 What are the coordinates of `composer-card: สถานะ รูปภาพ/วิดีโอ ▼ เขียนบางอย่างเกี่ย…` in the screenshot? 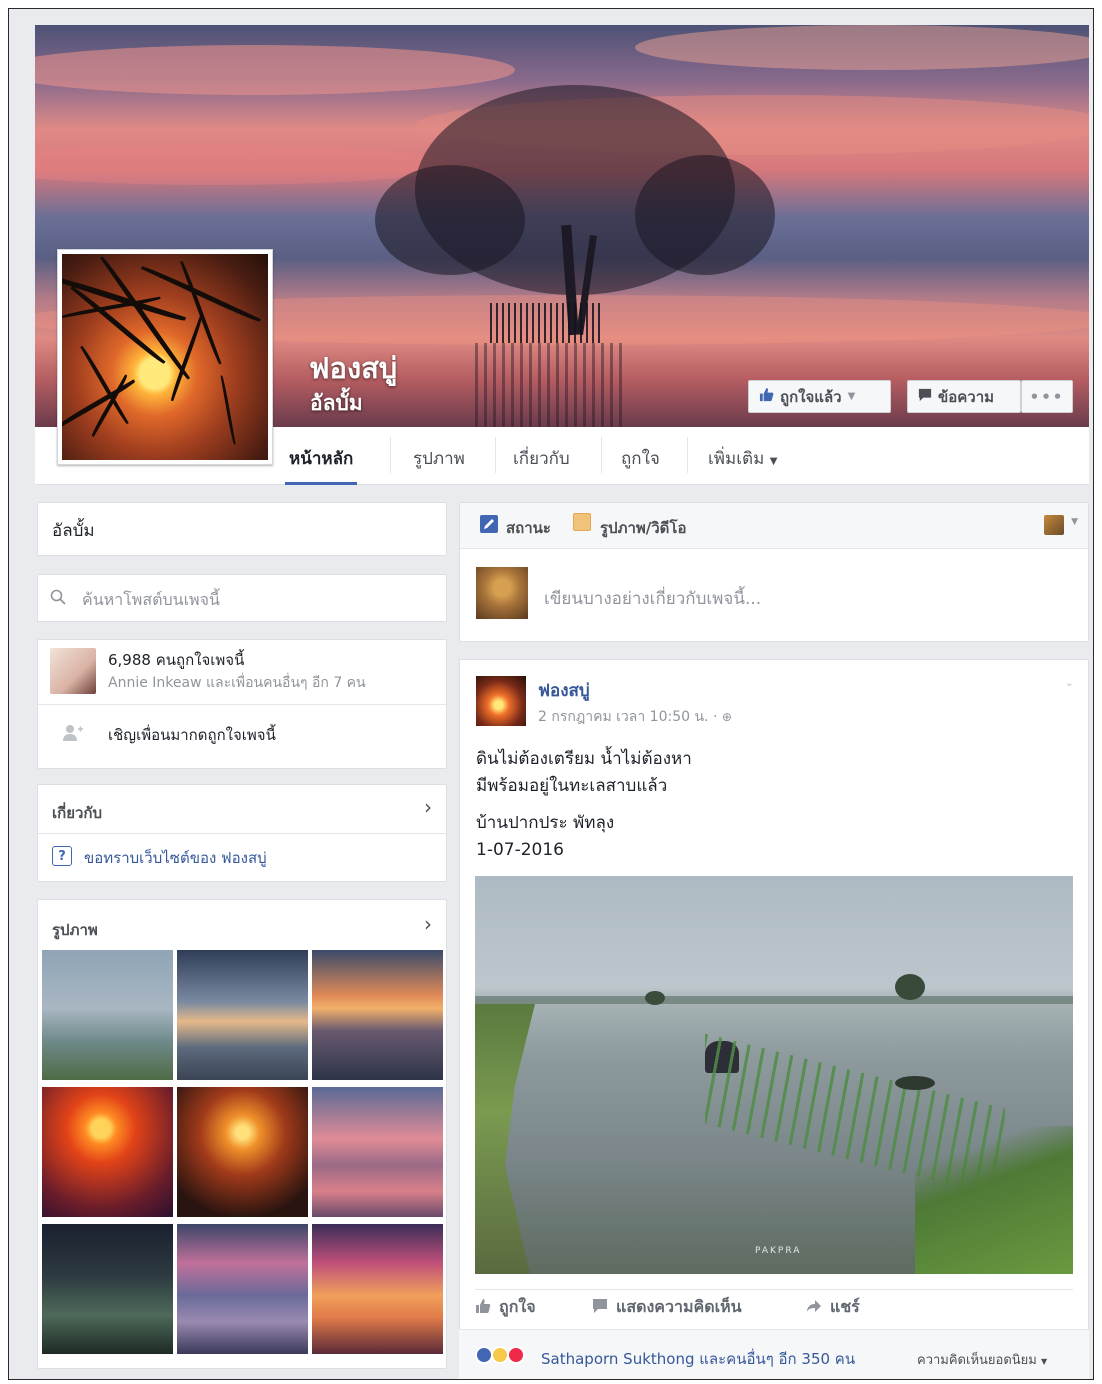 It's located at (774, 572).